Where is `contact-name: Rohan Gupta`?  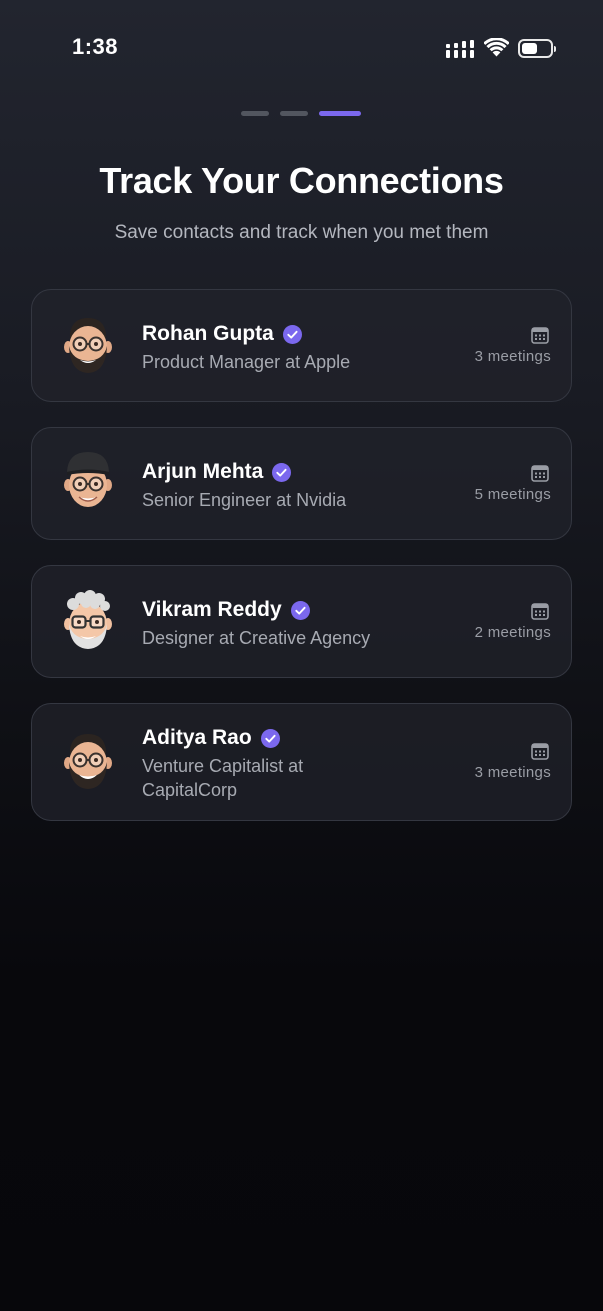 contact-name: Rohan Gupta is located at coordinates (208, 333).